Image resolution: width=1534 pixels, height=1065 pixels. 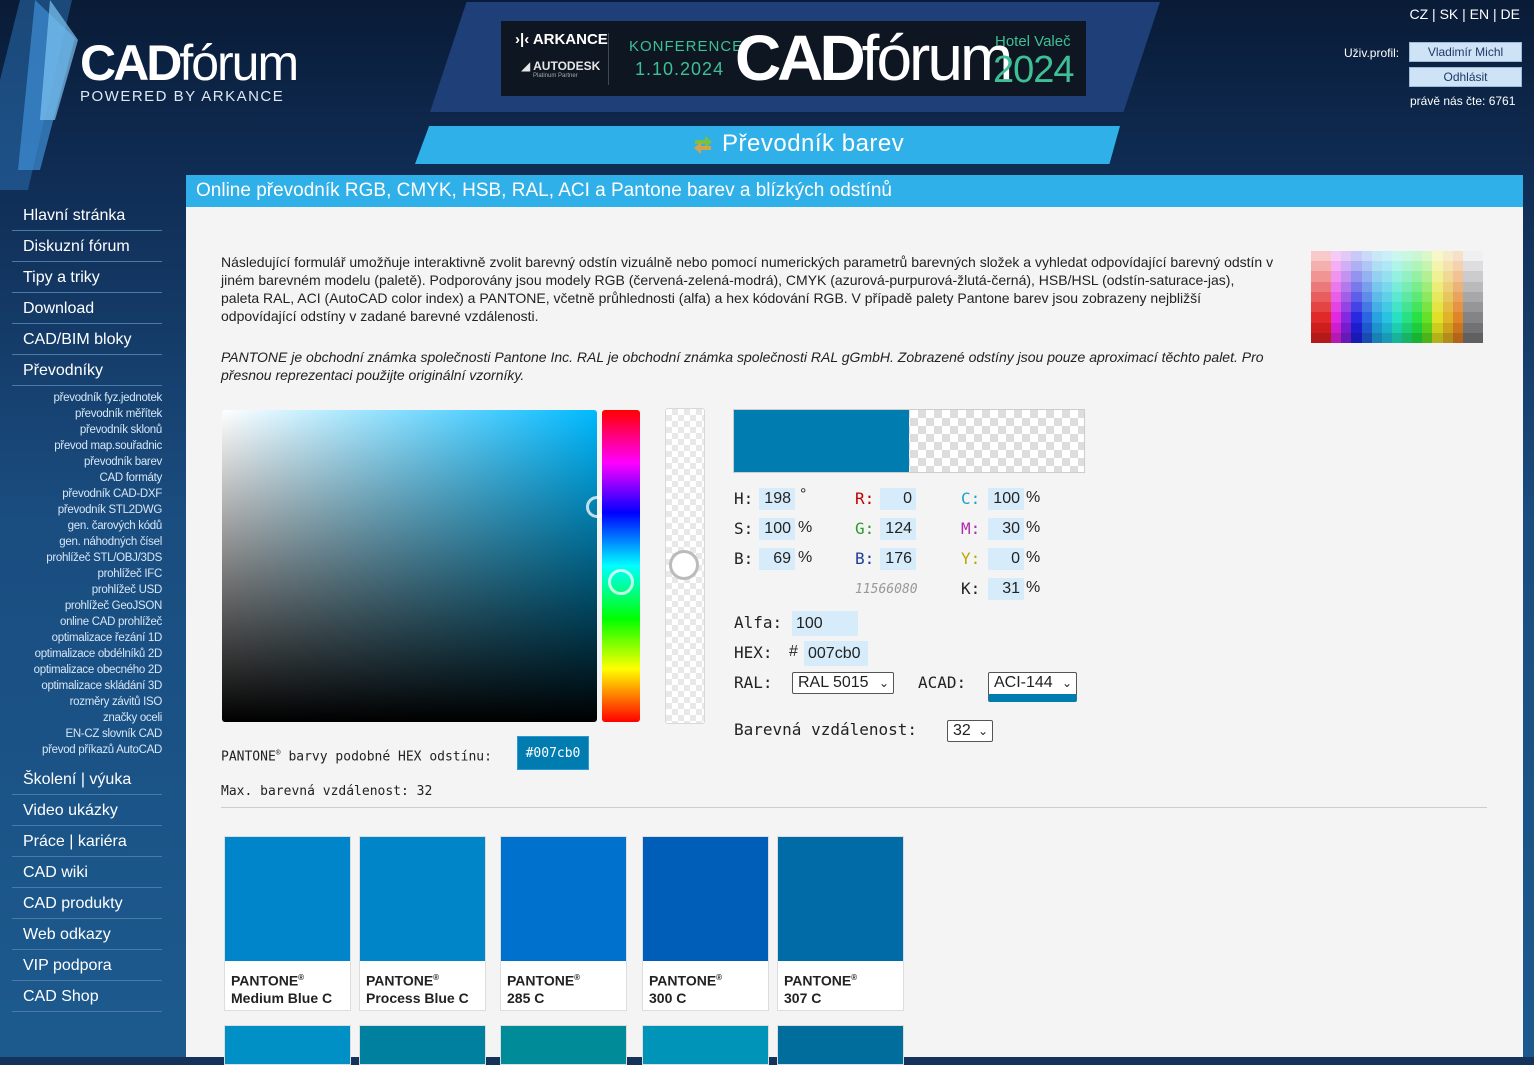 I want to click on pantone-card: PANTONE® 307 C, so click(x=840, y=923).